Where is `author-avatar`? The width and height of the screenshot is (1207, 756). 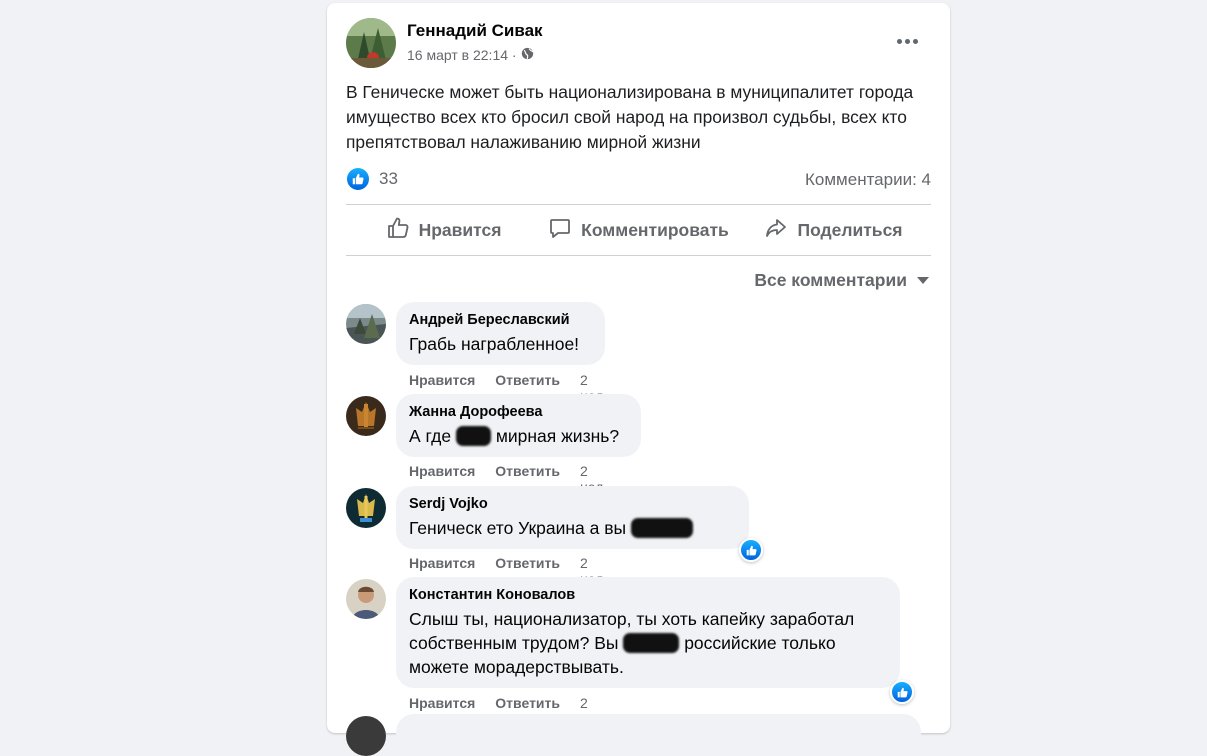 author-avatar is located at coordinates (371, 43).